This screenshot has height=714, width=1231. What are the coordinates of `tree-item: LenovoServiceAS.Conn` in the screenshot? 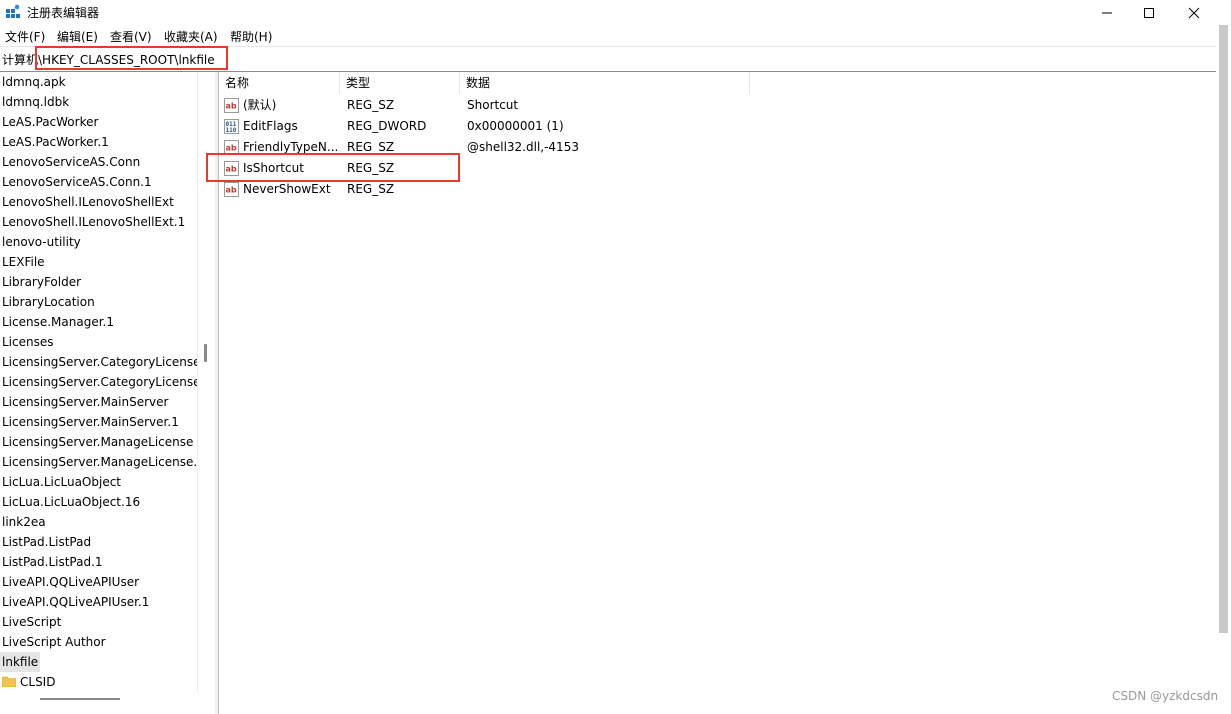 It's located at (71, 162).